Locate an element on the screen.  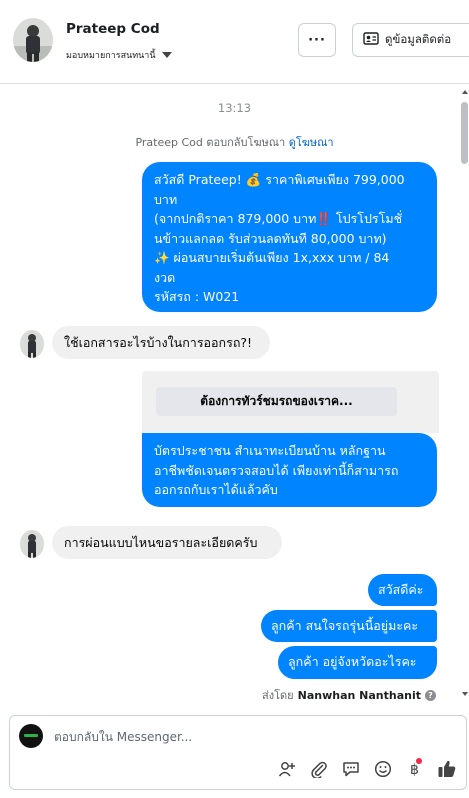
payment-icon: ฿ is located at coordinates (415, 769).